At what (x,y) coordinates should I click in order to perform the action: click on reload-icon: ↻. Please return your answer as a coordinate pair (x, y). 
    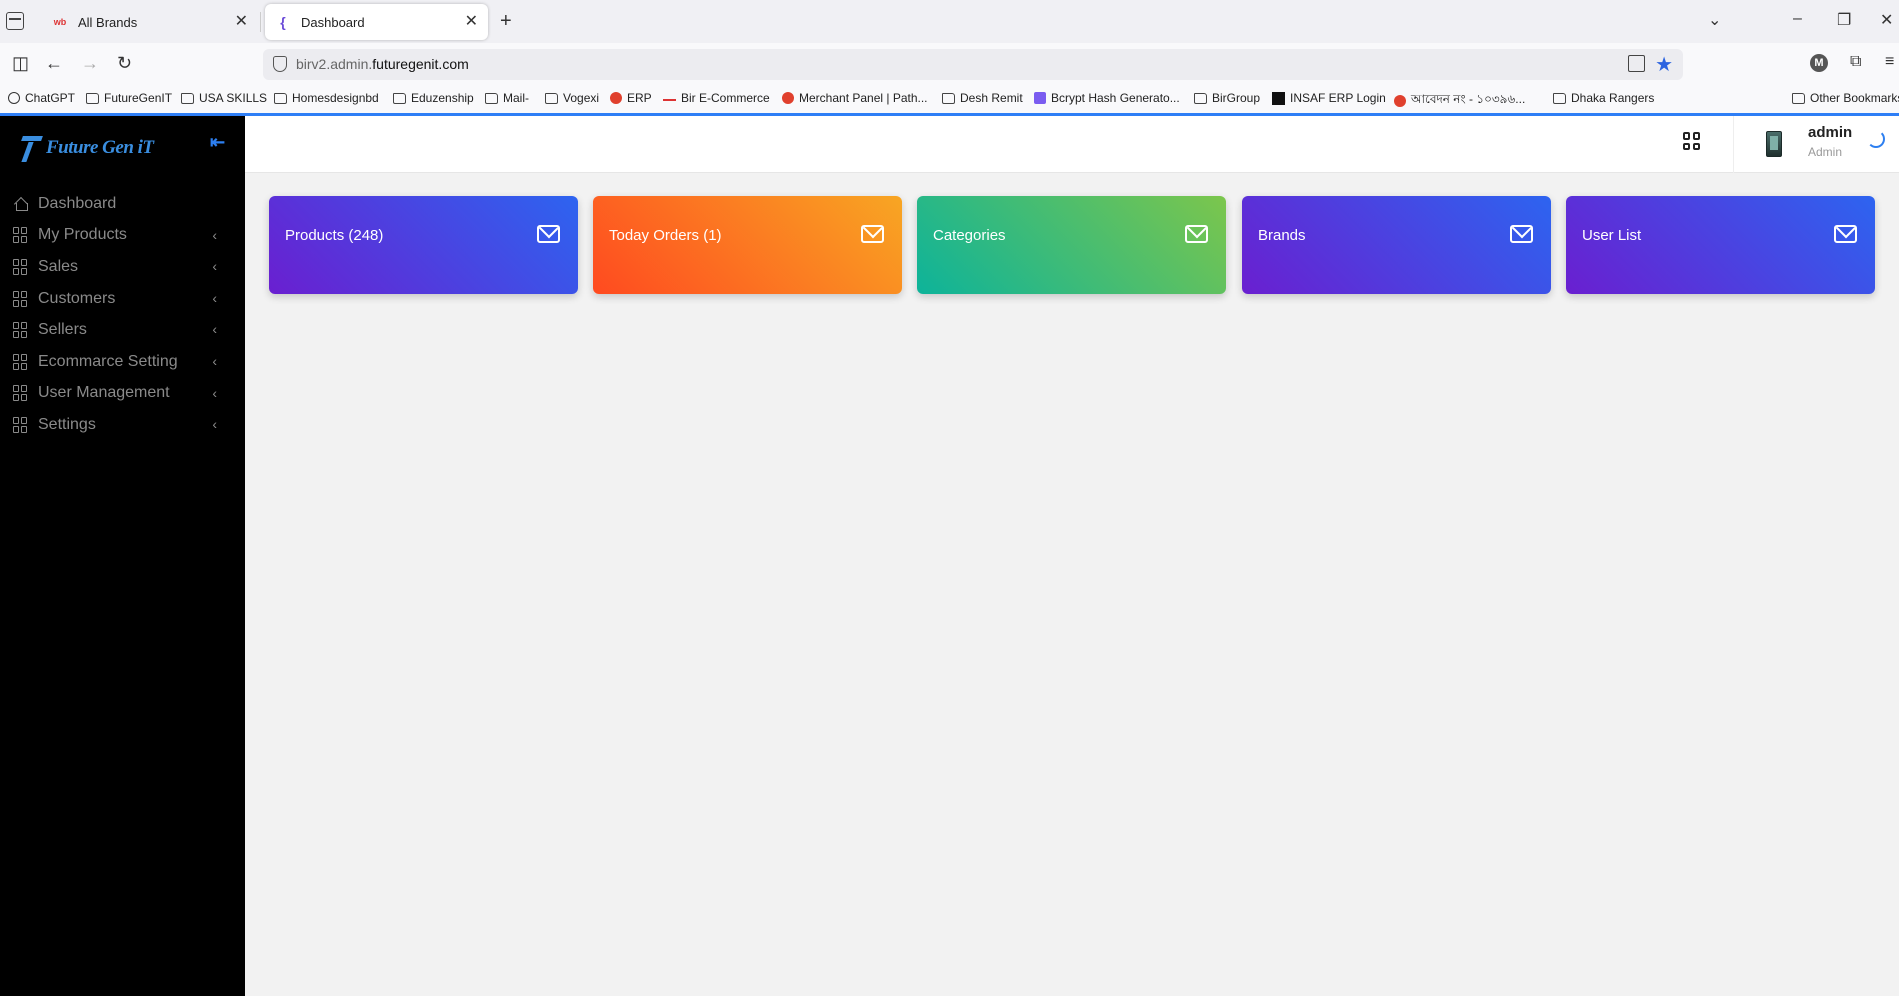
    Looking at the image, I should click on (124, 63).